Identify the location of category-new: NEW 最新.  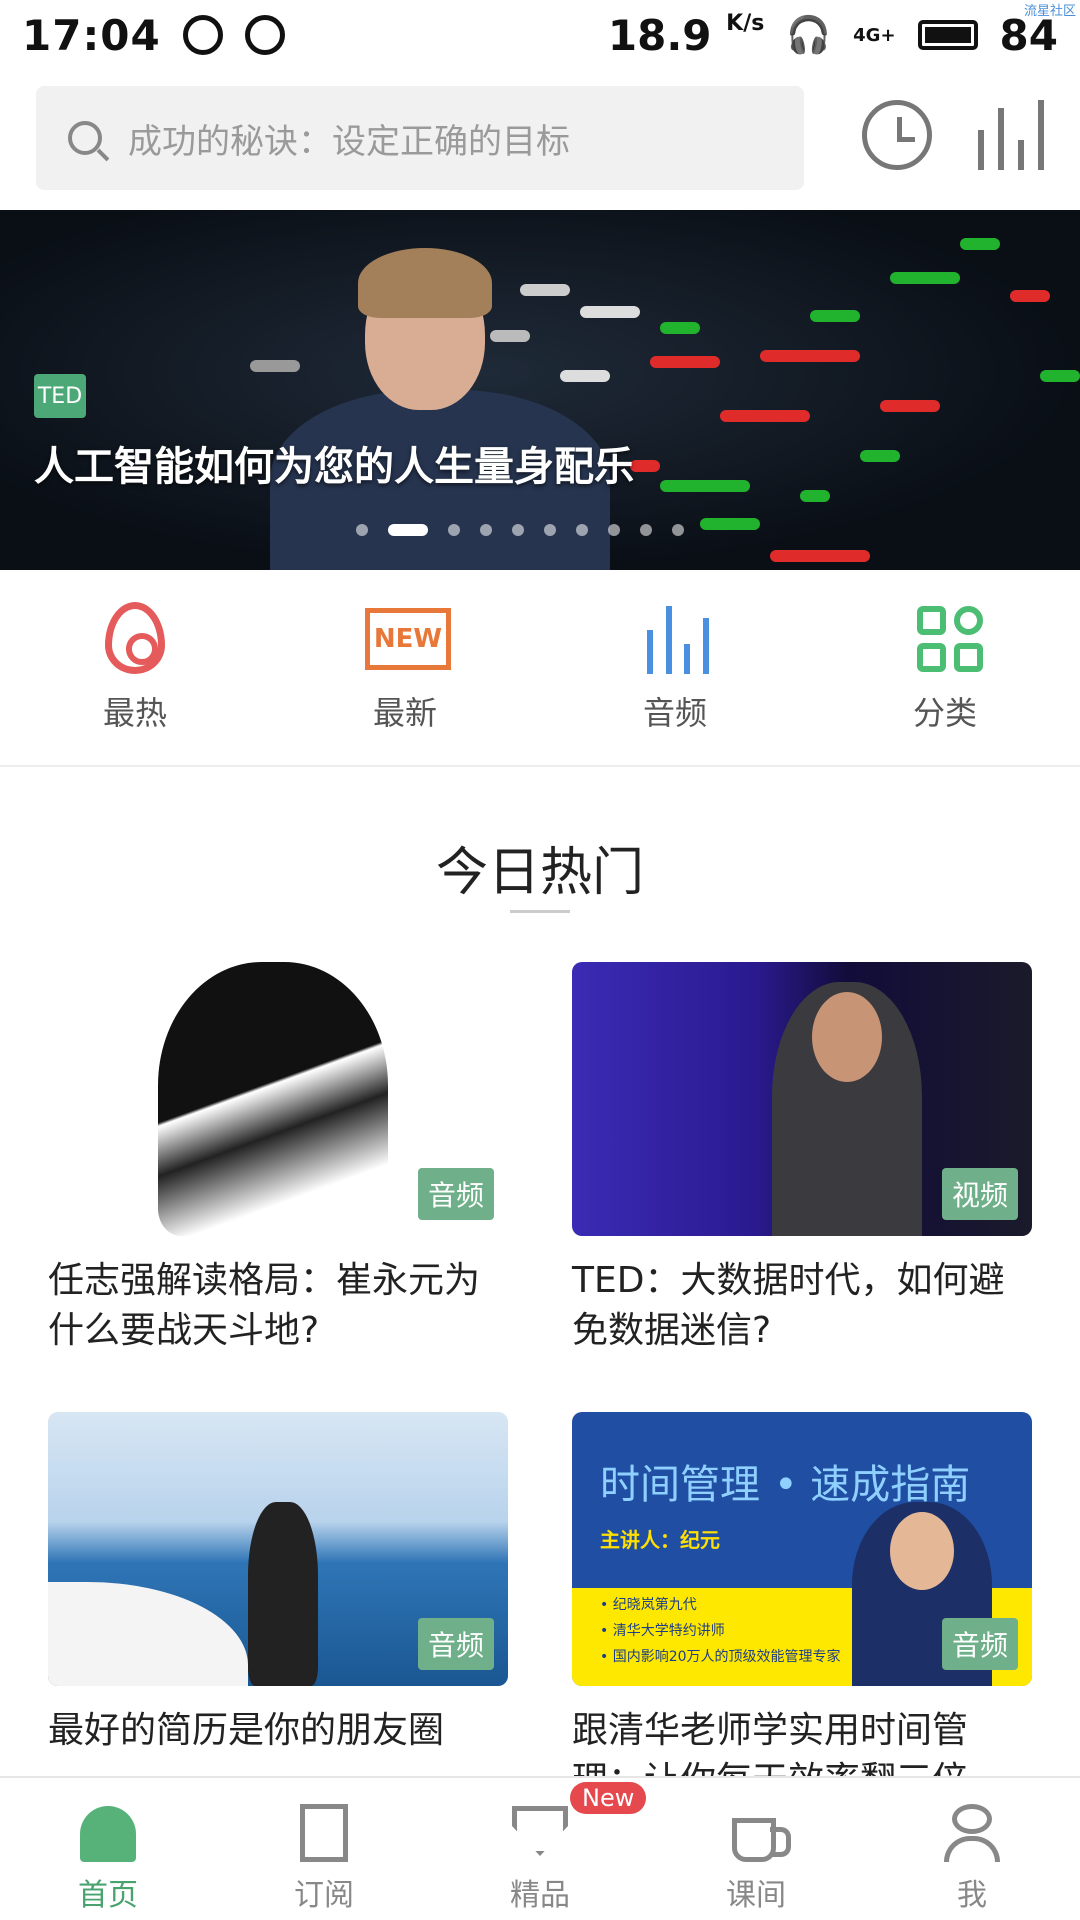
(405, 673).